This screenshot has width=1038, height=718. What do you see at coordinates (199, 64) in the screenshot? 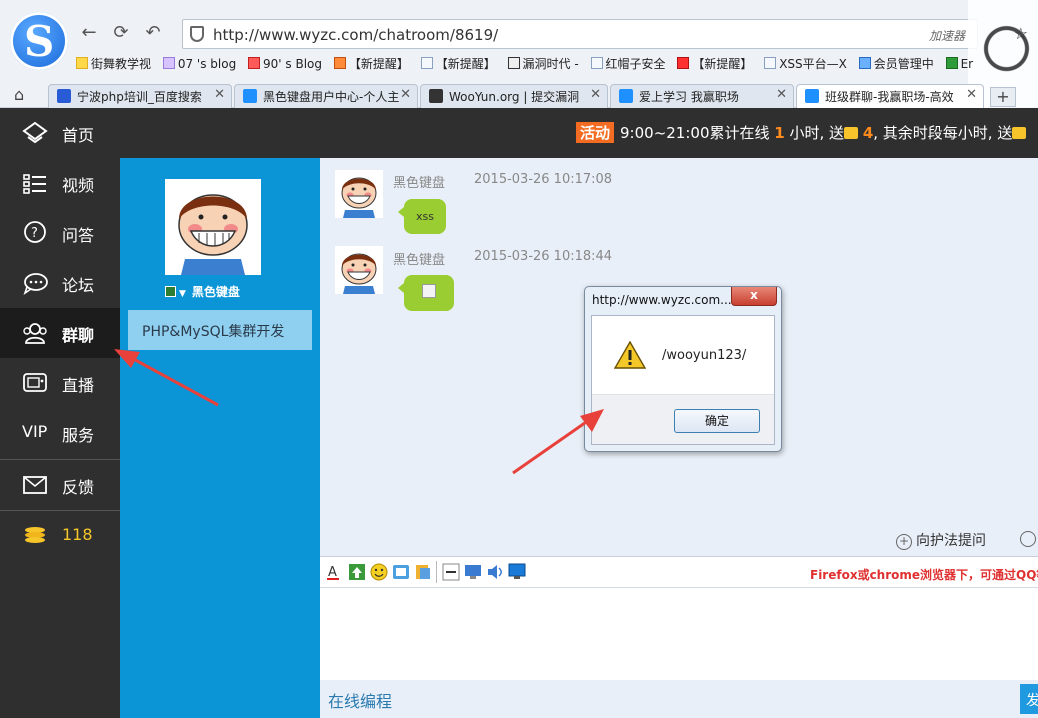
I see `bookmark-item: 07 's blog` at bounding box center [199, 64].